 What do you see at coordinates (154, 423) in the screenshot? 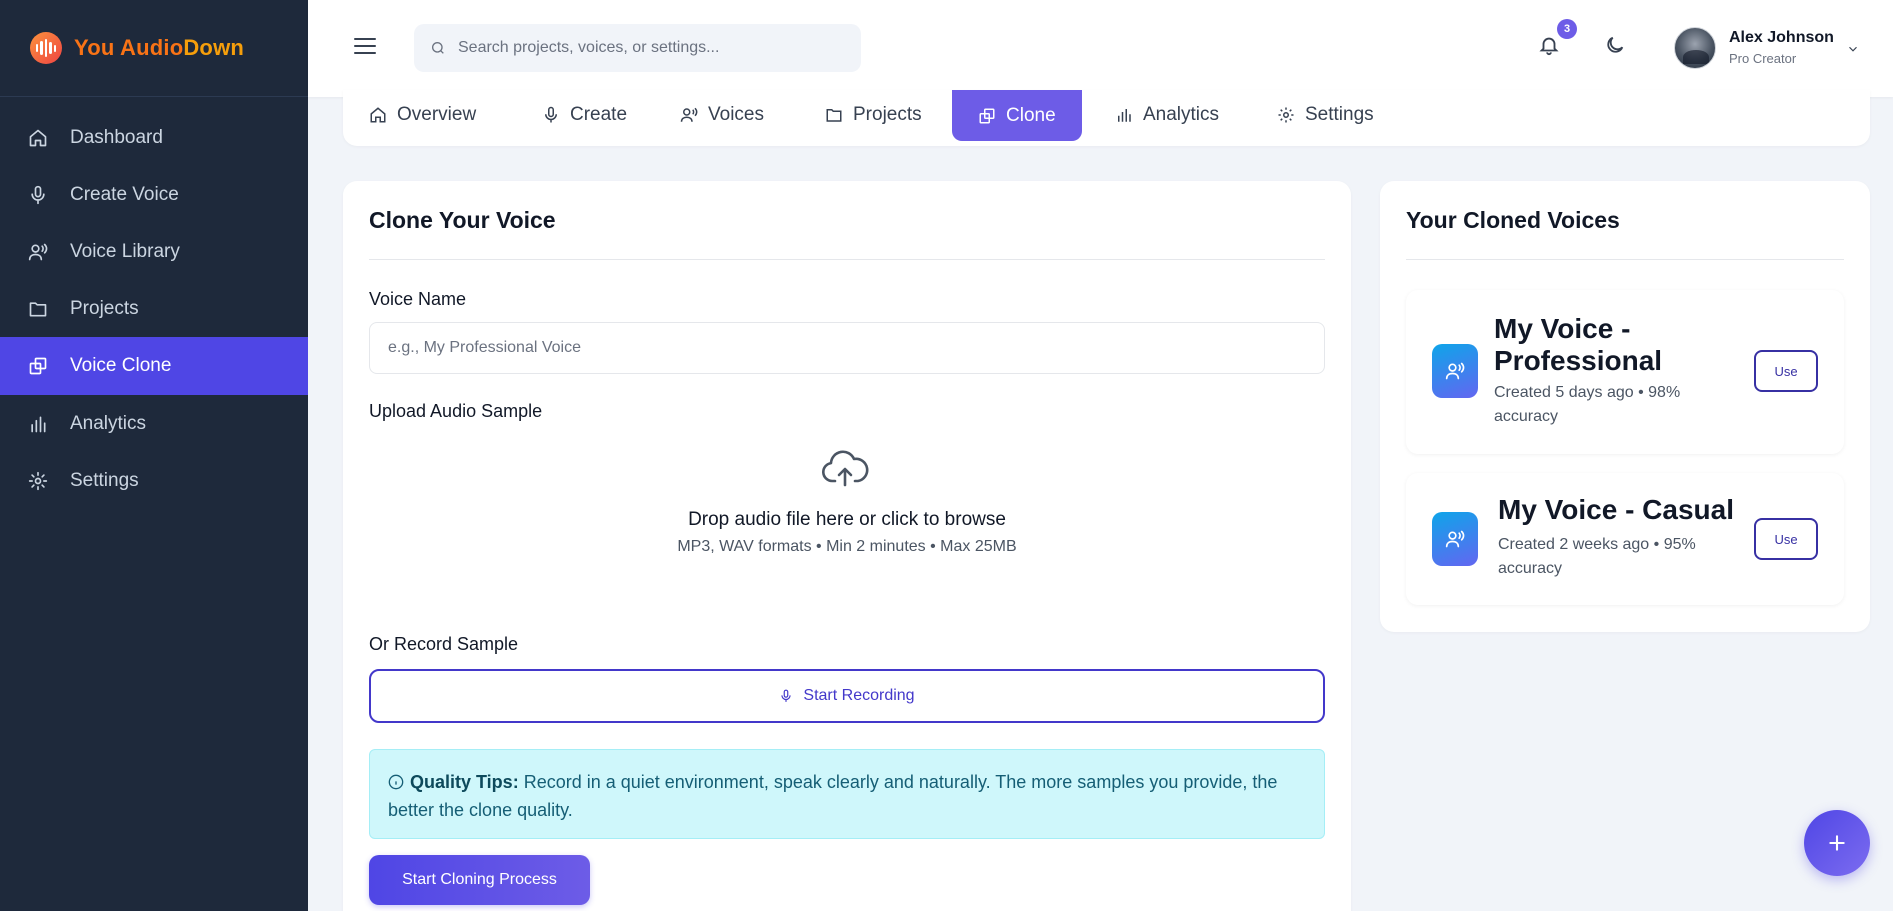
I see `sidebar-item-analytics: Analytics` at bounding box center [154, 423].